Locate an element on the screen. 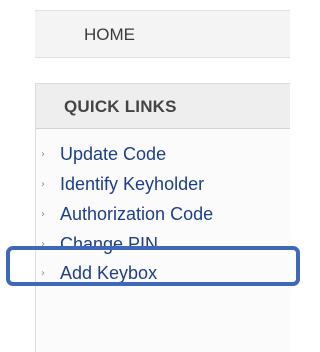 This screenshot has width=320, height=352. quick-links-title: QUICK LINKS is located at coordinates (120, 106).